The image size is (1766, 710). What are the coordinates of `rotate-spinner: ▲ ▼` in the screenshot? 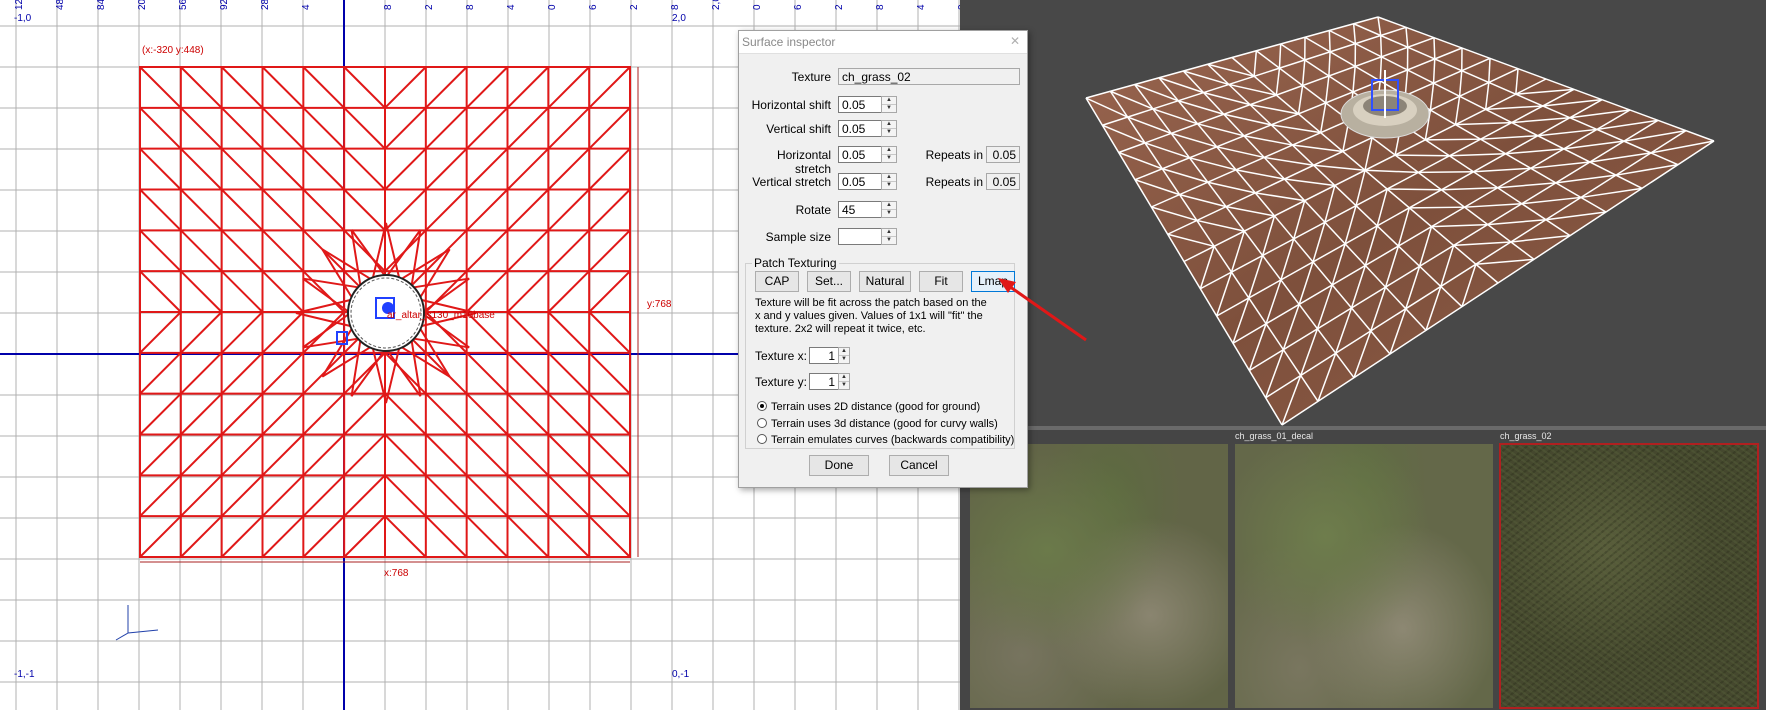 It's located at (889, 209).